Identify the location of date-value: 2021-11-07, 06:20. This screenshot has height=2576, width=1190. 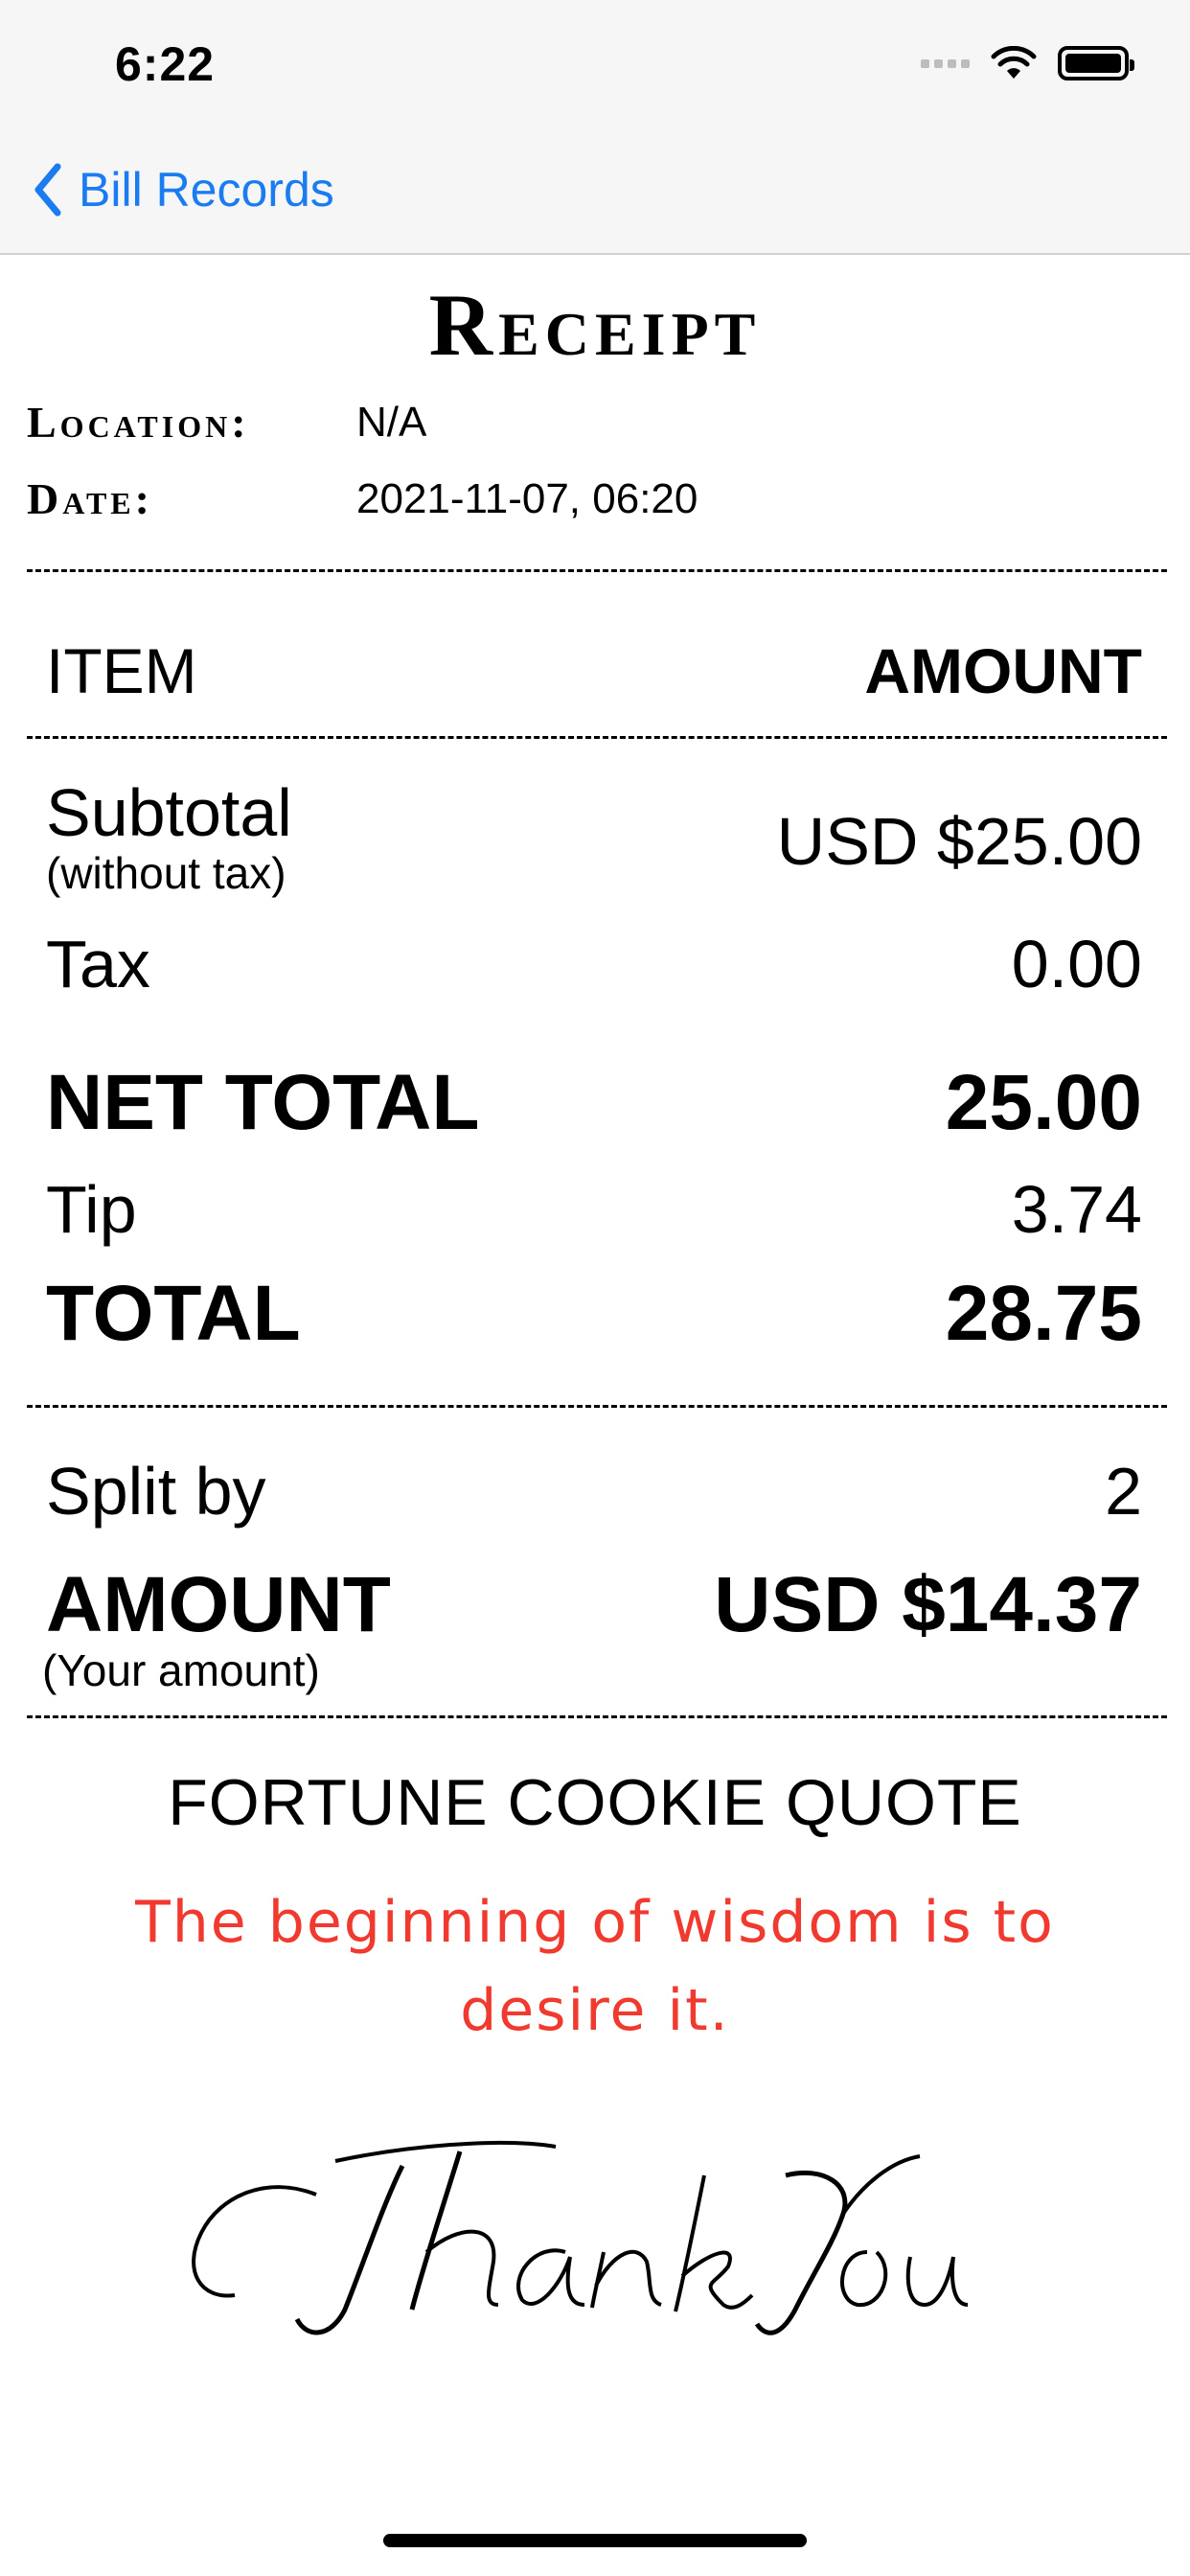
(527, 498).